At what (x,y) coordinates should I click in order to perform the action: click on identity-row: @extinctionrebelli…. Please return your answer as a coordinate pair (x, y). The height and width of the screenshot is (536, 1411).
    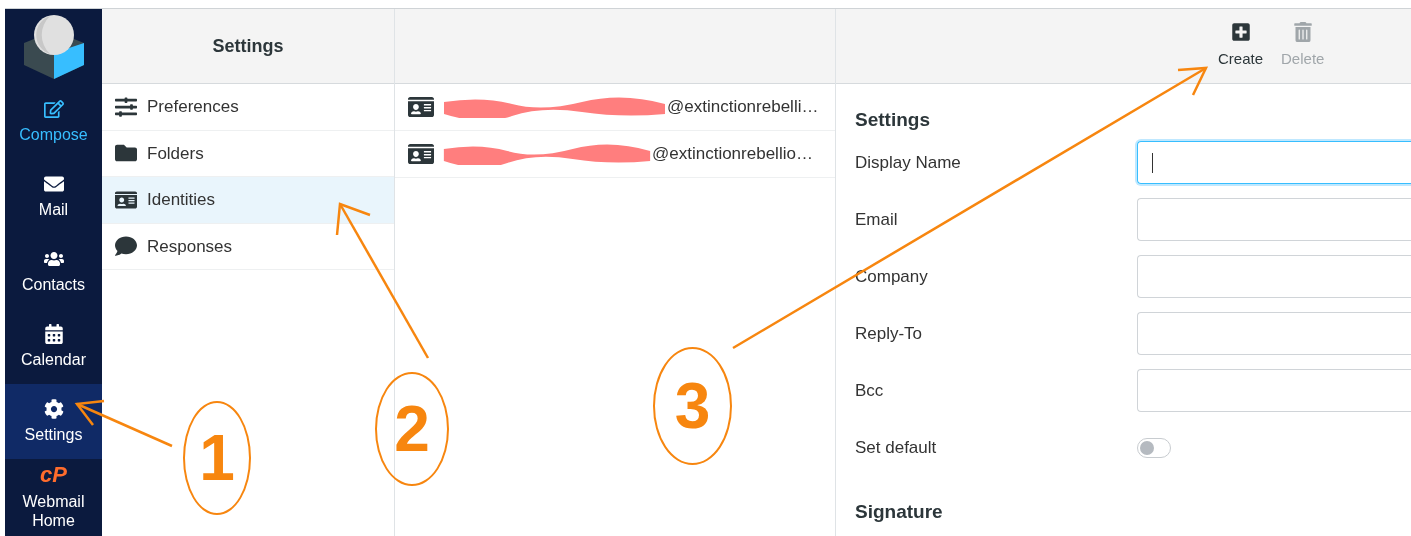
    Looking at the image, I should click on (615, 107).